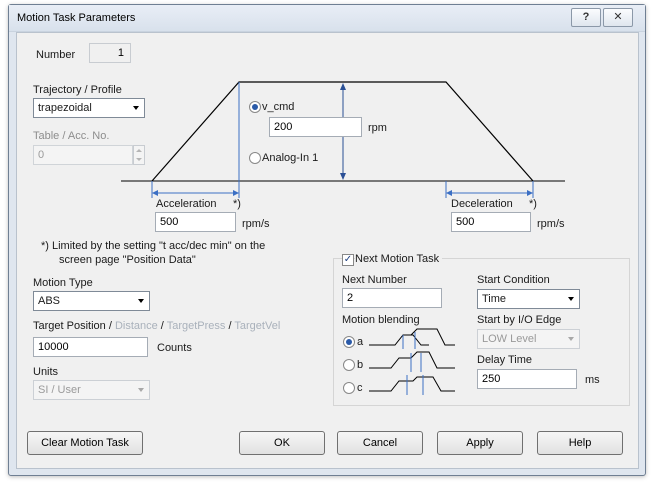 The height and width of the screenshot is (483, 661). Describe the element at coordinates (480, 443) in the screenshot. I see `apply-button: Apply` at that location.